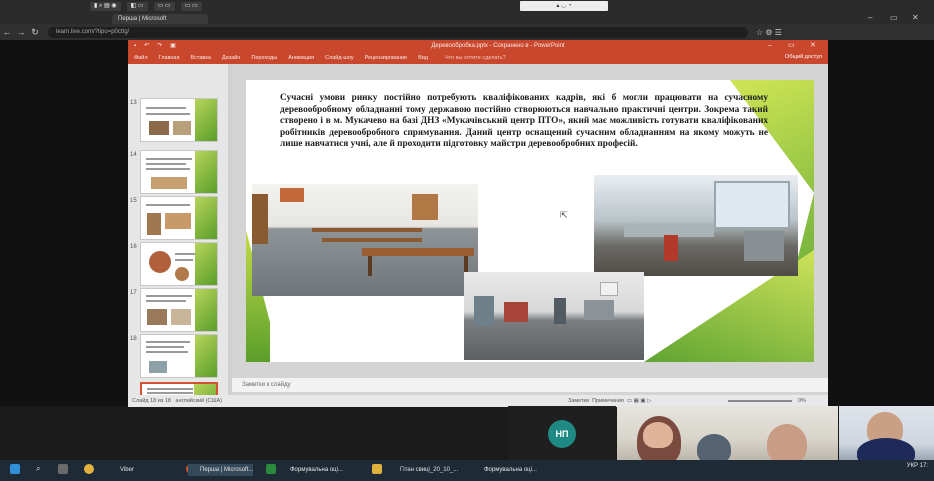 The width and height of the screenshot is (934, 481). I want to click on share-button: Общий доступ, so click(803, 57).